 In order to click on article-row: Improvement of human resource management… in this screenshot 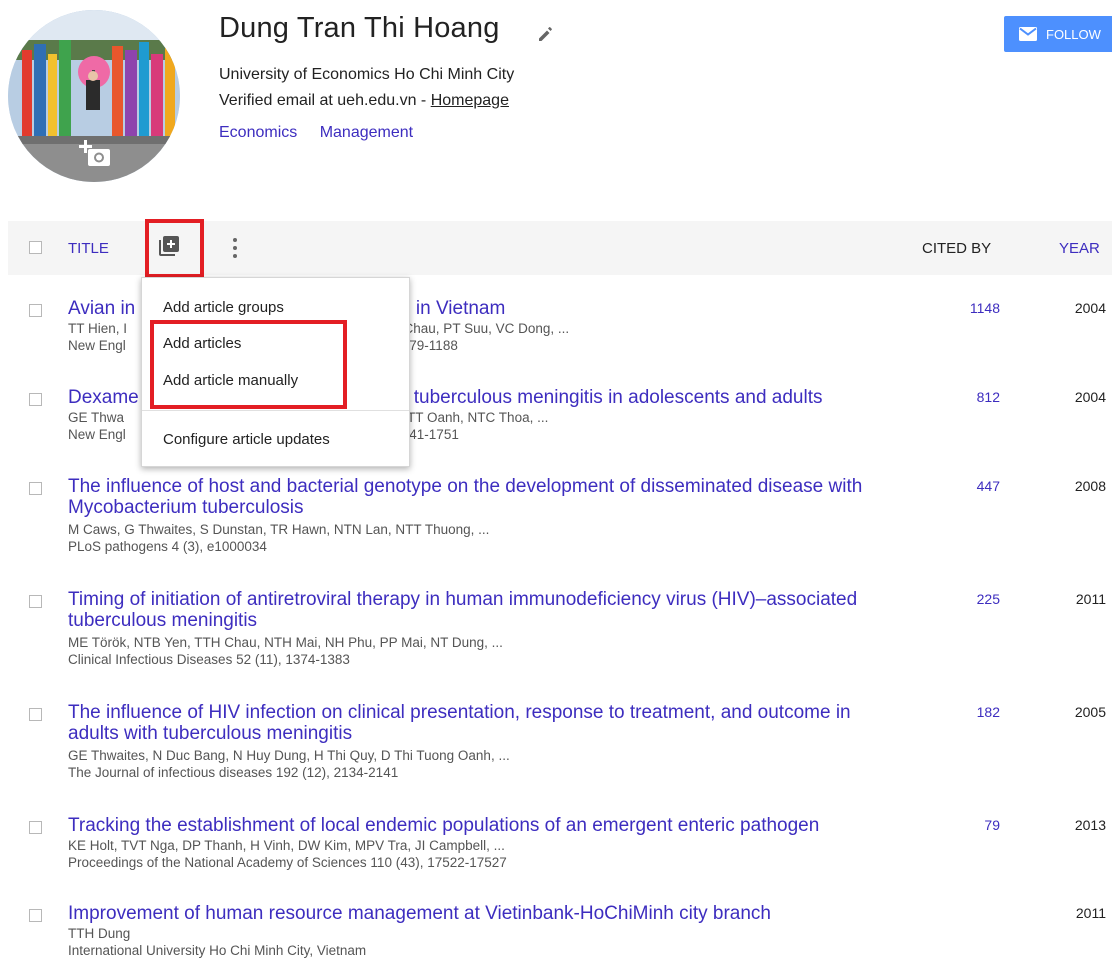, I will do `click(560, 933)`.